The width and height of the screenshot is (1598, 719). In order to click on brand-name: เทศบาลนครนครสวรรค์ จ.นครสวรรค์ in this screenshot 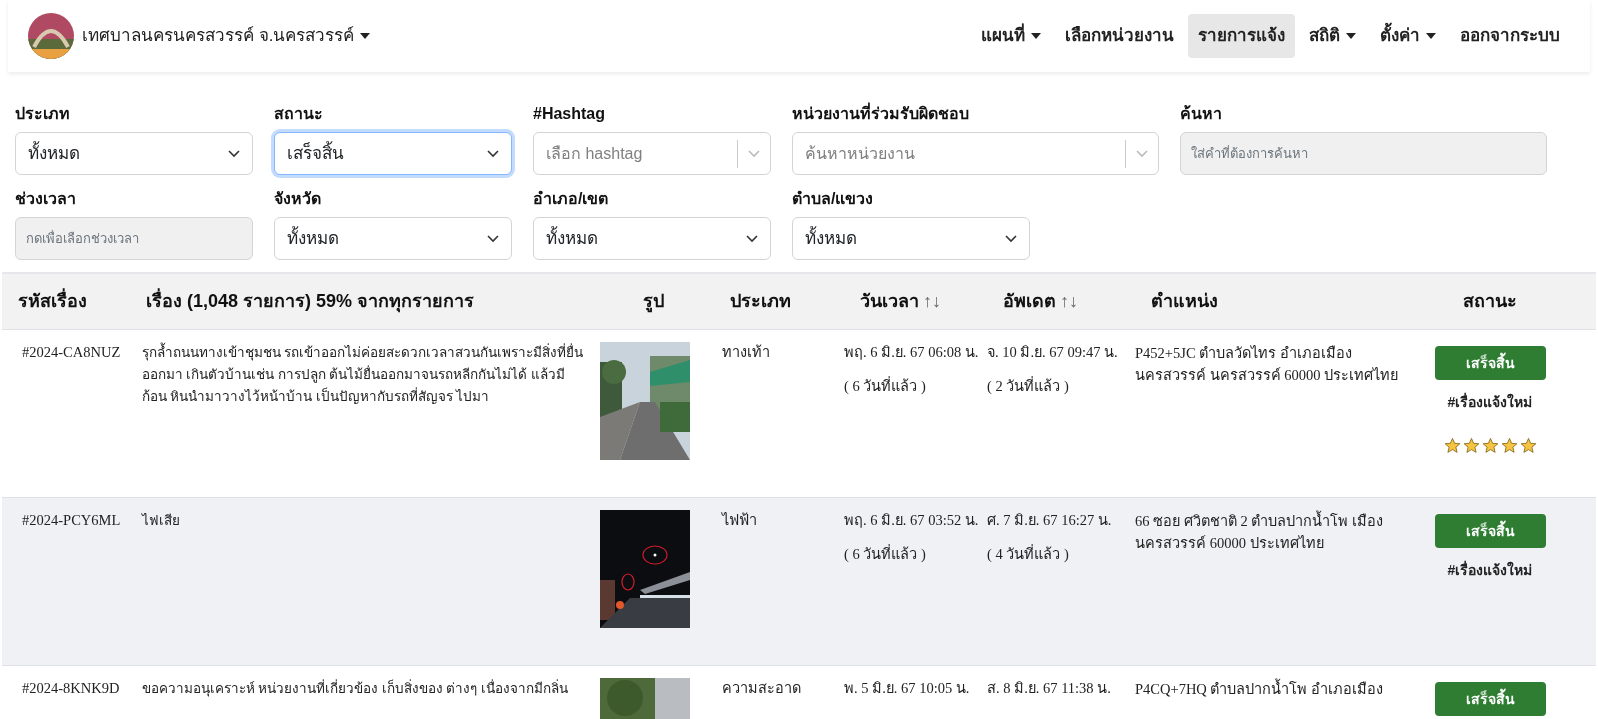, I will do `click(218, 36)`.